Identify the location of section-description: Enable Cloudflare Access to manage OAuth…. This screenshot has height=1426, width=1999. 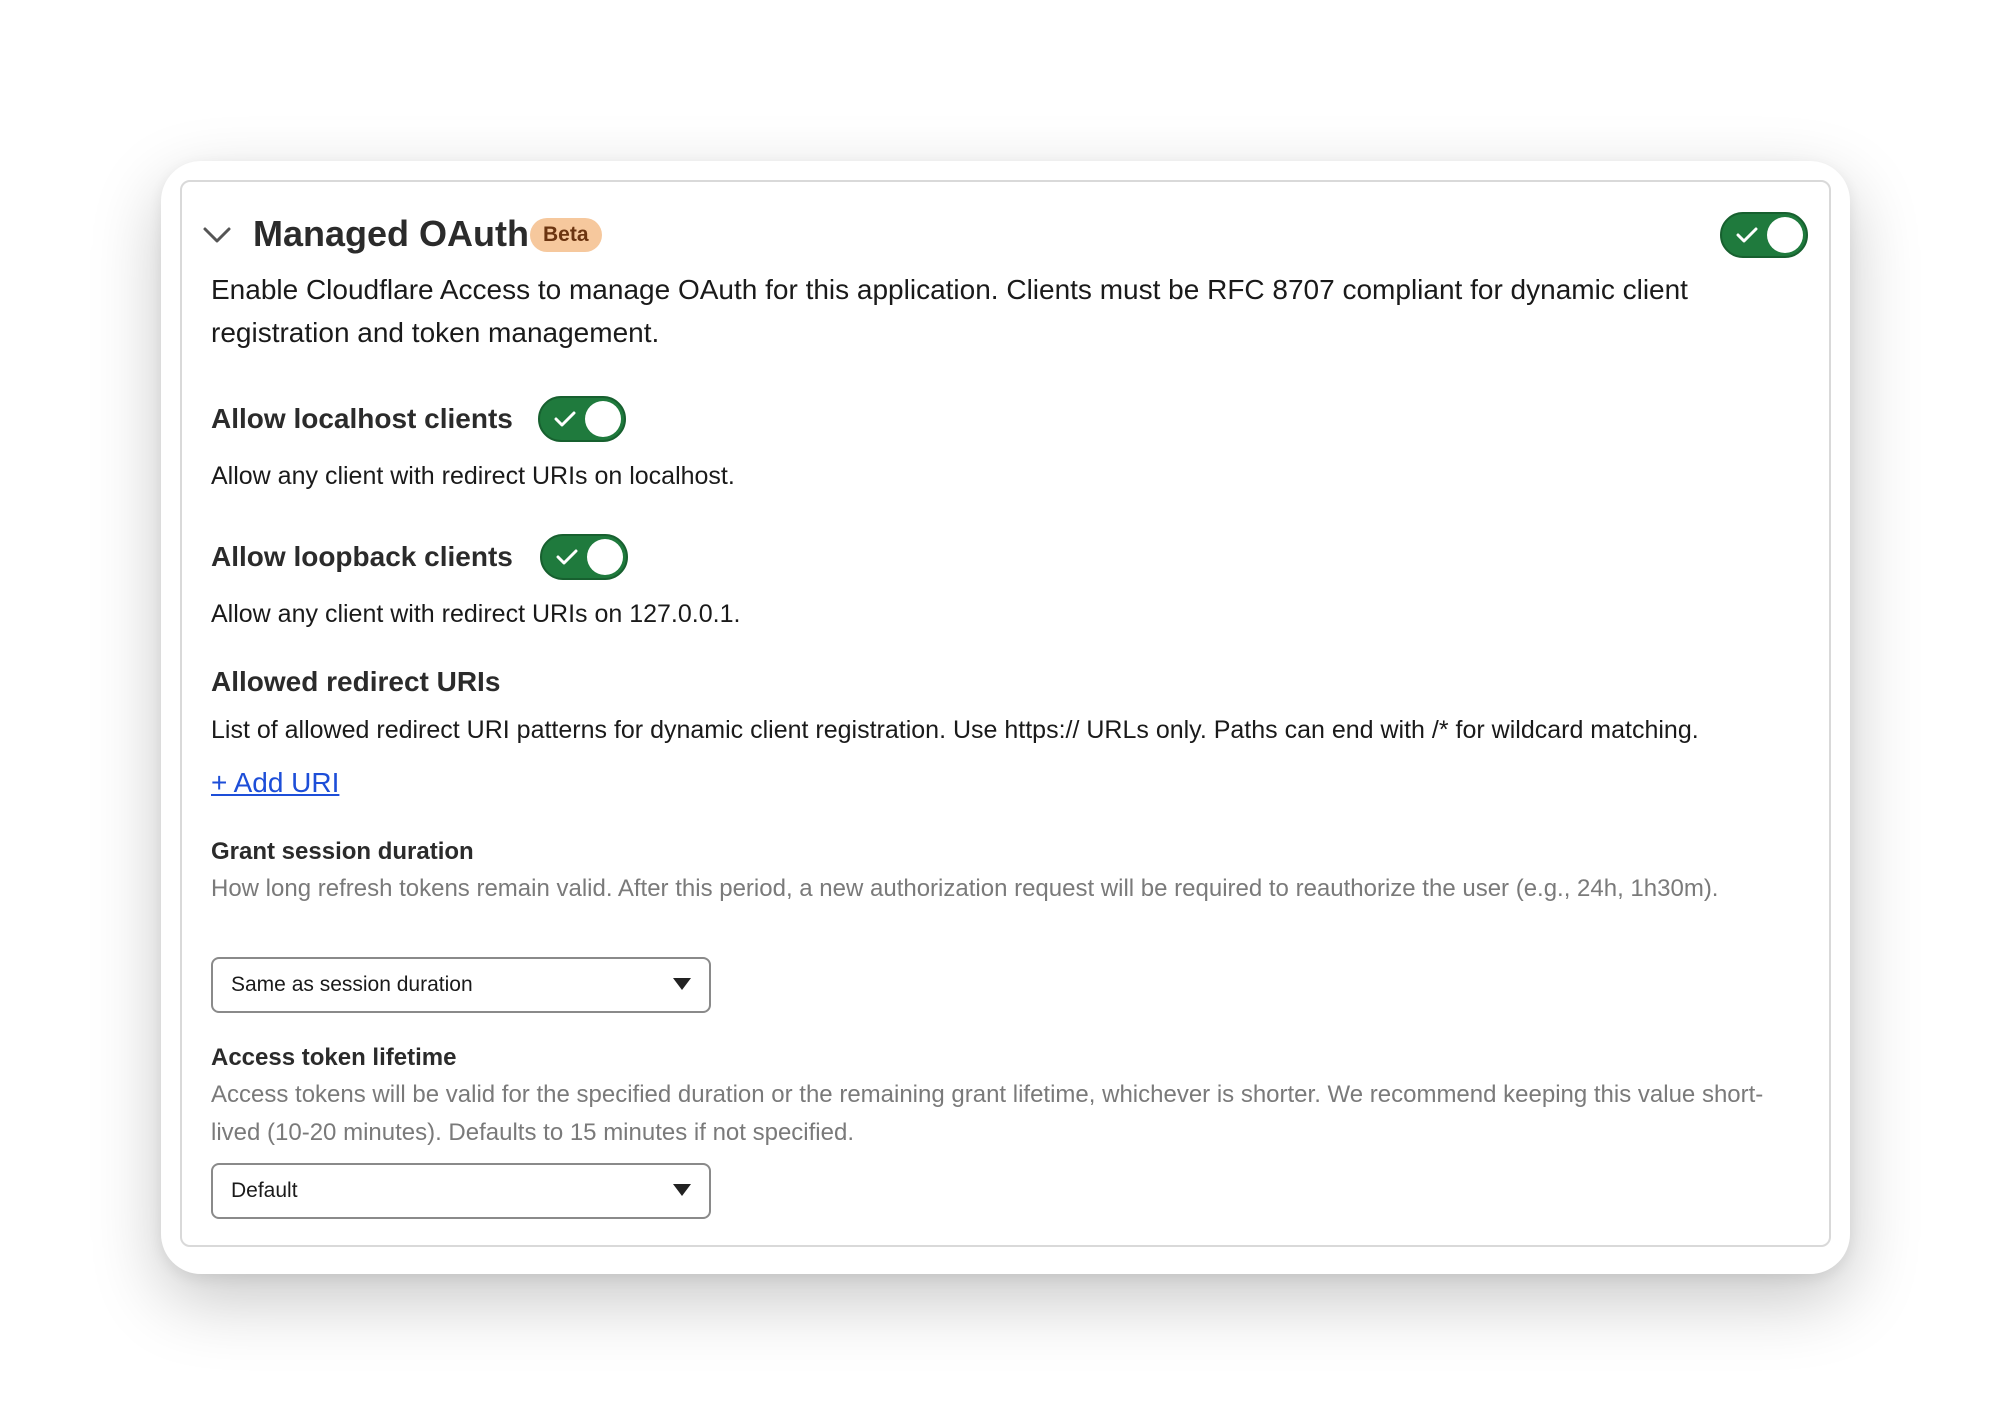
(949, 311).